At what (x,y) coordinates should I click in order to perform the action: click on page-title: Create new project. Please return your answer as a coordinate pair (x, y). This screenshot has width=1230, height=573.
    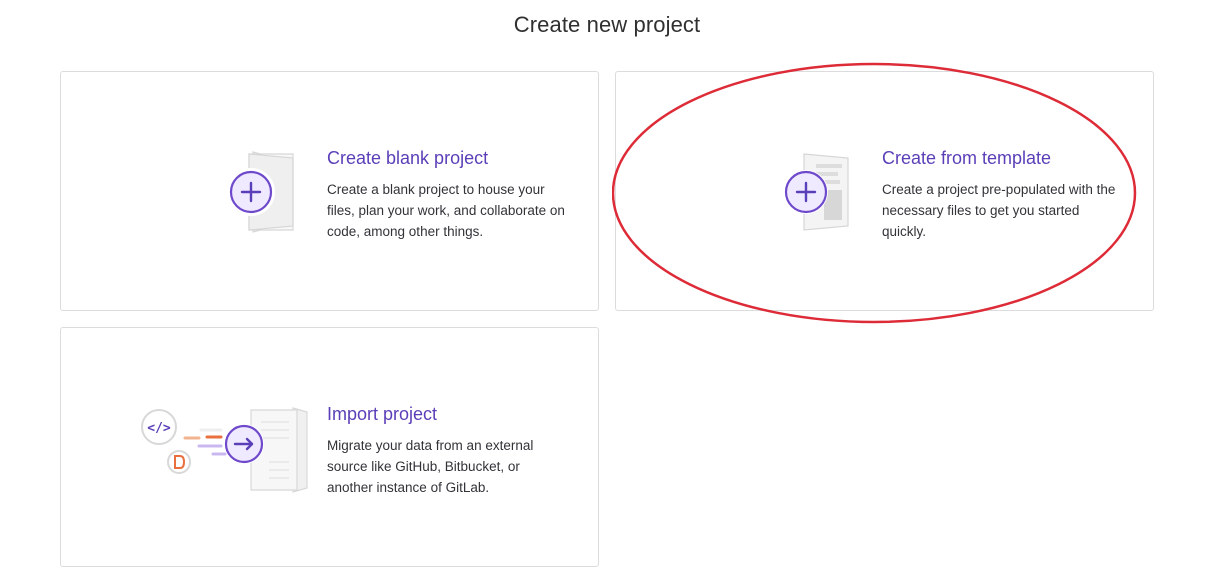
    Looking at the image, I should click on (607, 24).